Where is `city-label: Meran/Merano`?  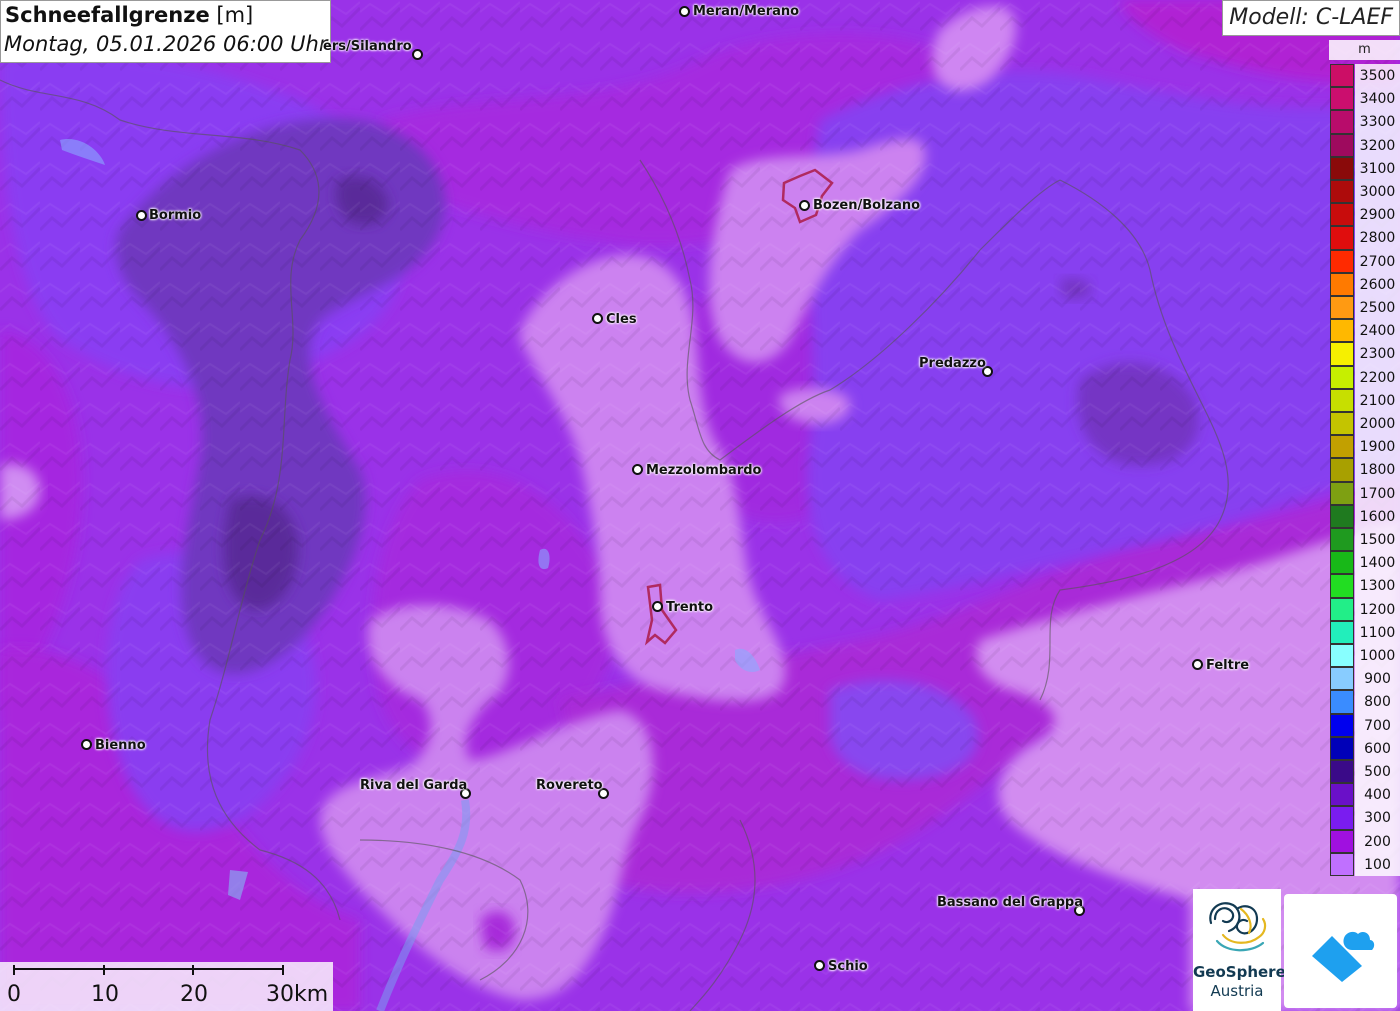
city-label: Meran/Merano is located at coordinates (746, 11).